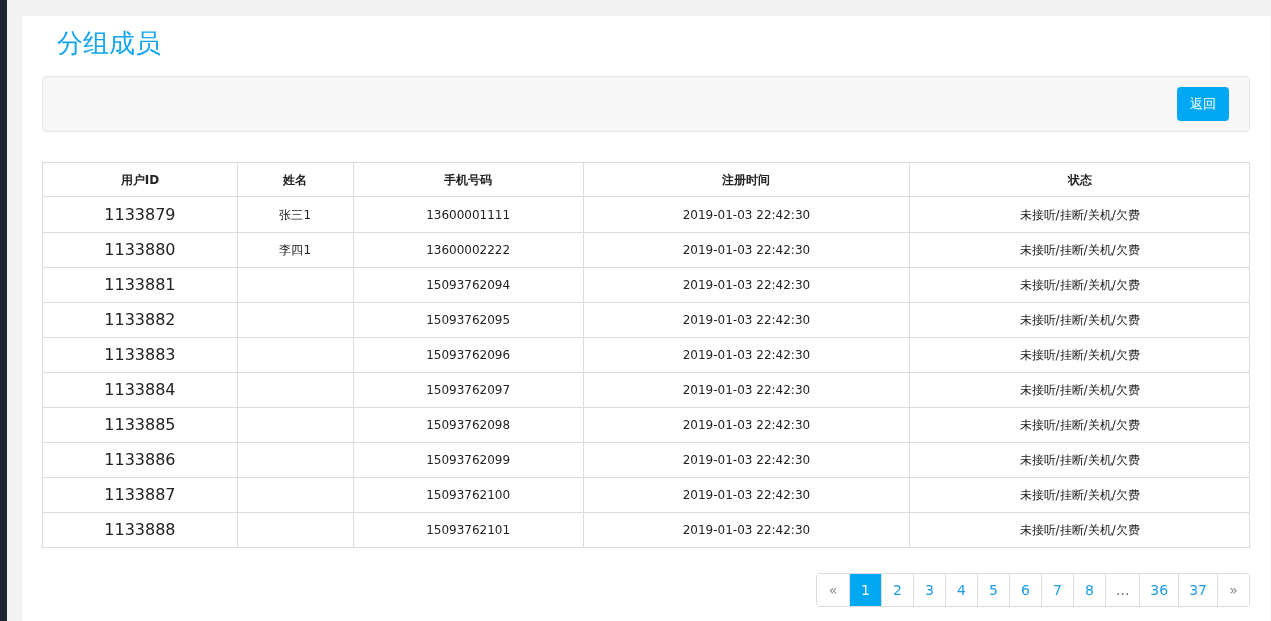  Describe the element at coordinates (467, 355) in the screenshot. I see `phone-cell: 15093762096` at that location.